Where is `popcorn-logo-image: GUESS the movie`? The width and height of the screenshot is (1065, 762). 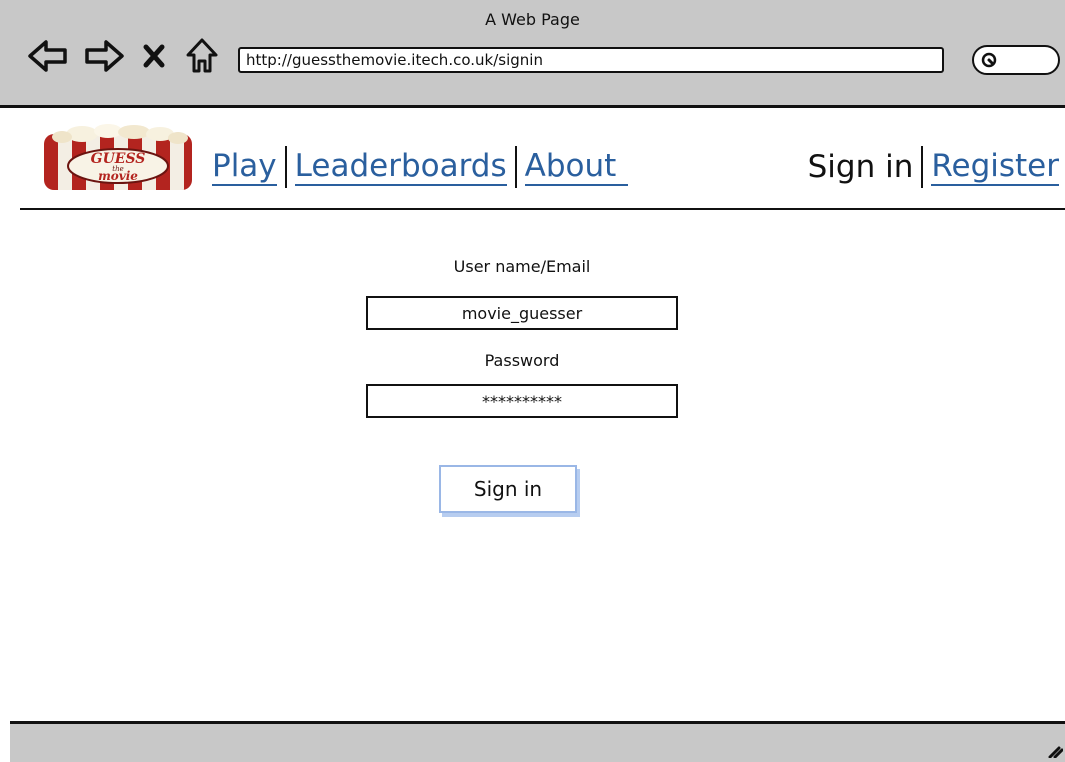
popcorn-logo-image: GUESS the movie is located at coordinates (118, 157).